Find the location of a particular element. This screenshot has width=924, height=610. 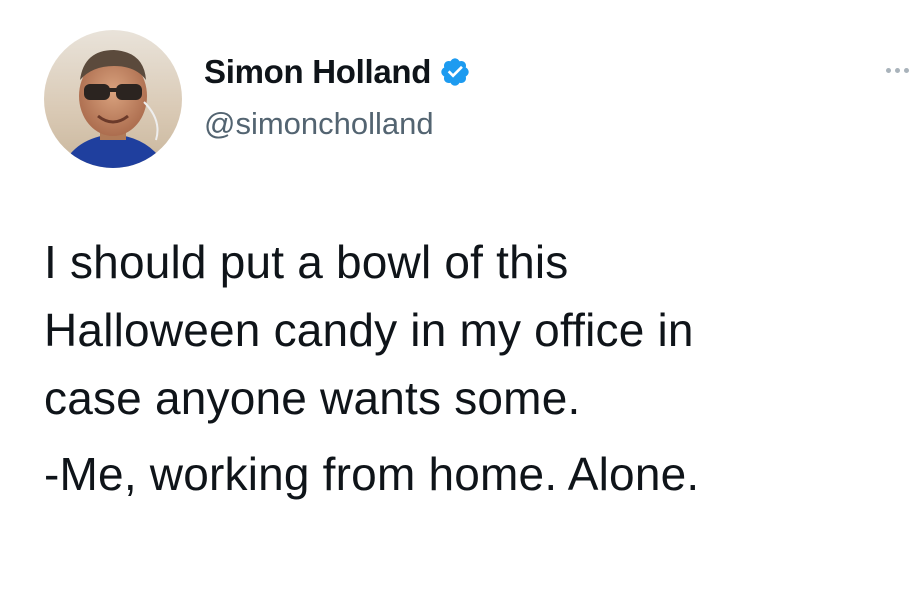

tweet-line-1: I should put a bowl of this is located at coordinates (306, 262).